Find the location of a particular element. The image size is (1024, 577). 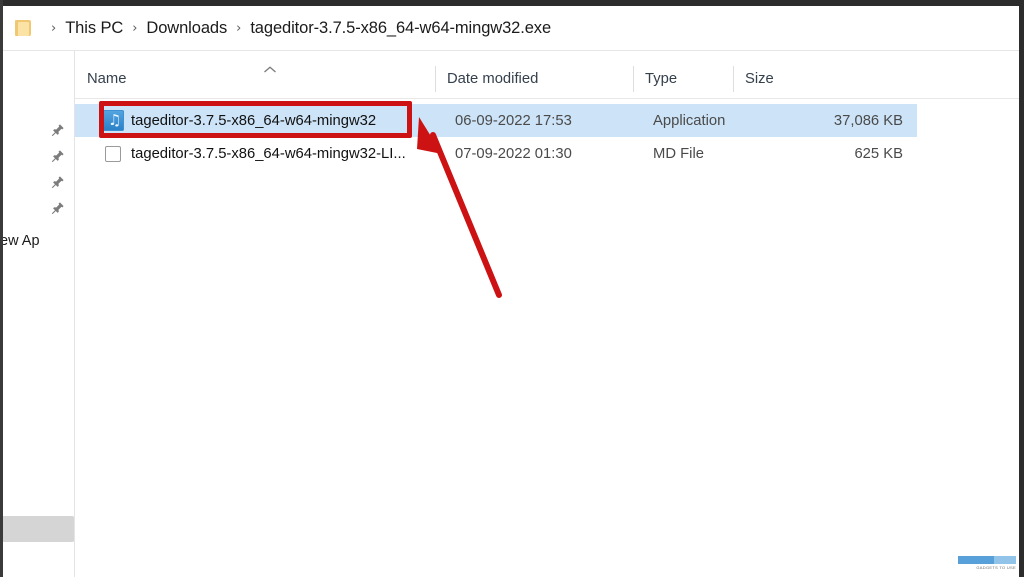

file-size: 625 KB is located at coordinates (878, 153).